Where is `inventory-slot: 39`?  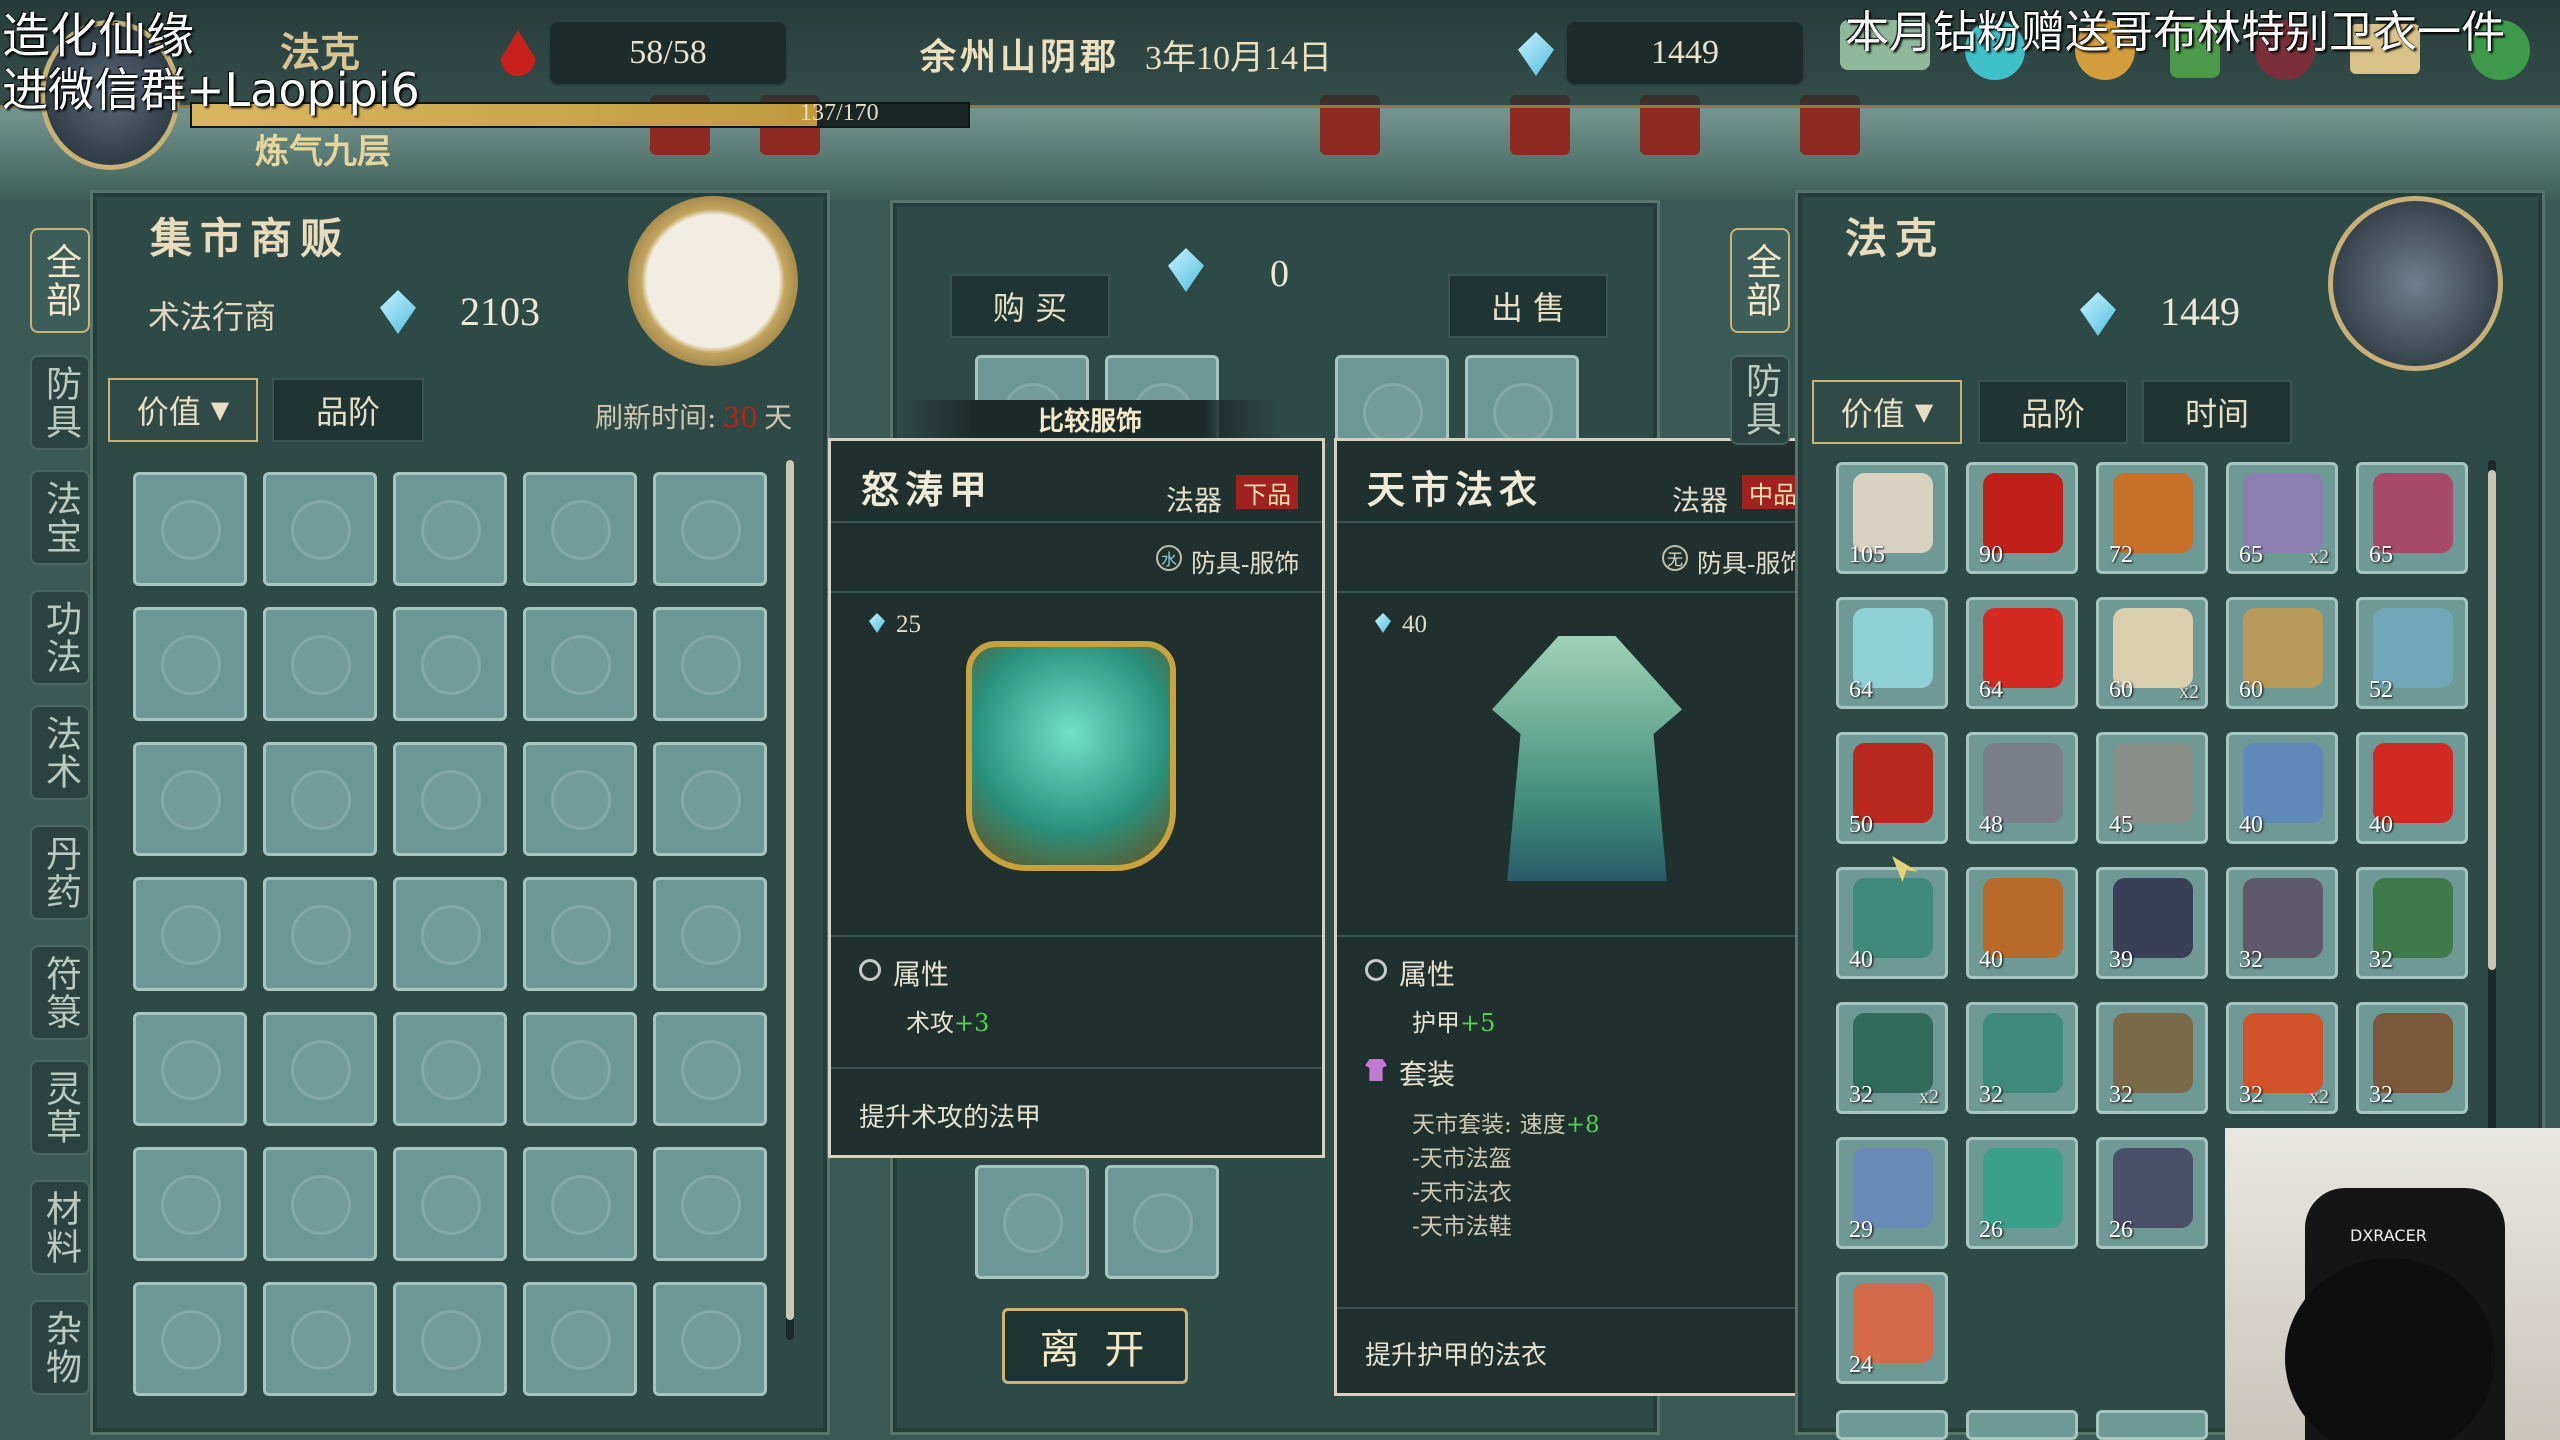 inventory-slot: 39 is located at coordinates (2152, 923).